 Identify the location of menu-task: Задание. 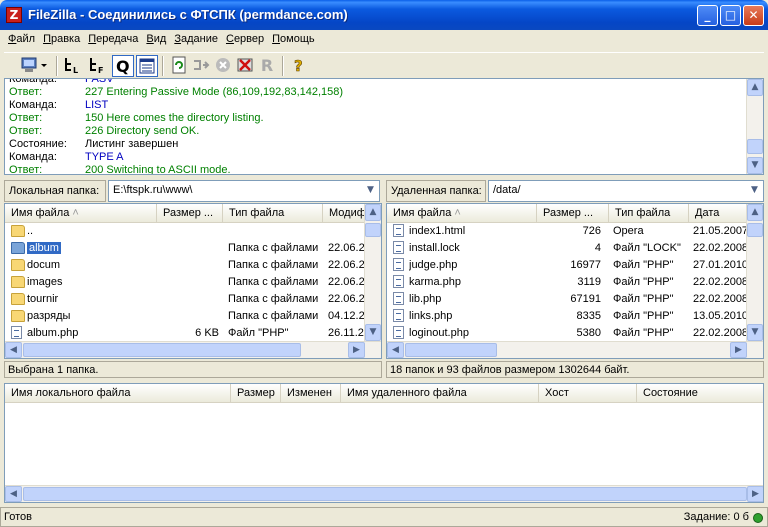
(196, 39).